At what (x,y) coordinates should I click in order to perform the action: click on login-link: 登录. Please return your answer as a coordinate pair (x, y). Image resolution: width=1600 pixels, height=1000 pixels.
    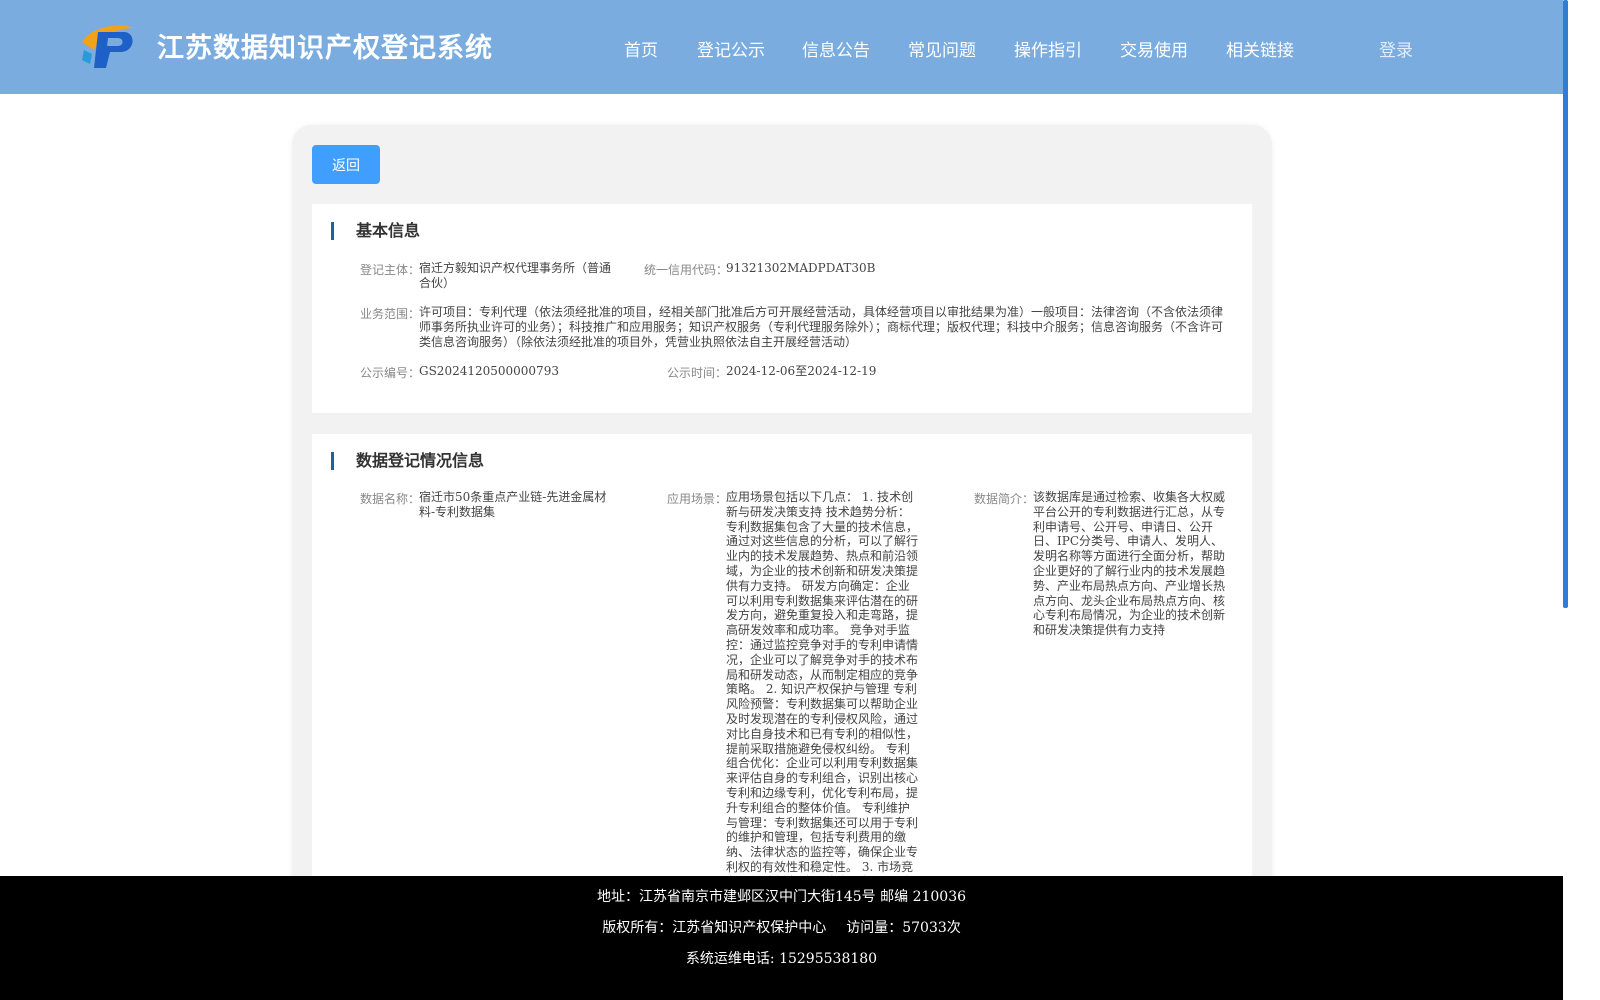
    Looking at the image, I should click on (1396, 48).